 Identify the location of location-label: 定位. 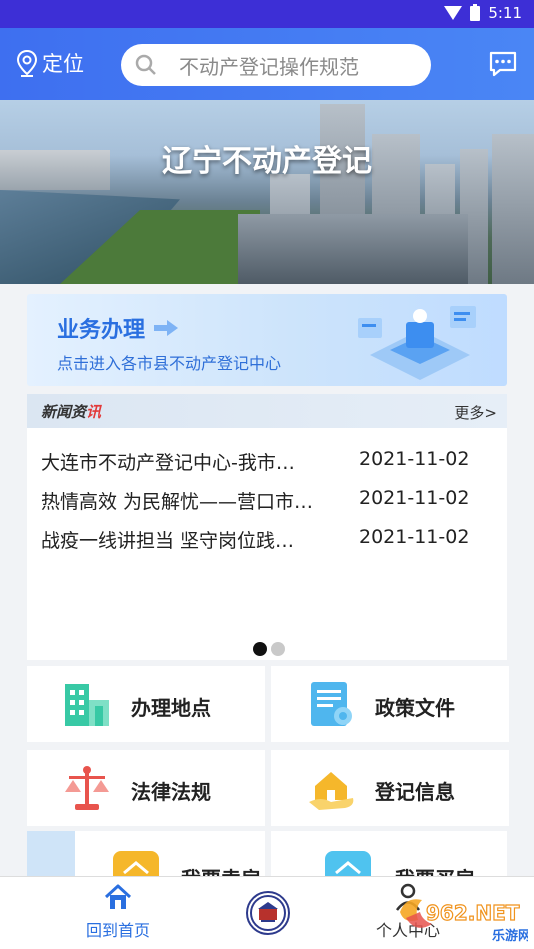
(63, 64).